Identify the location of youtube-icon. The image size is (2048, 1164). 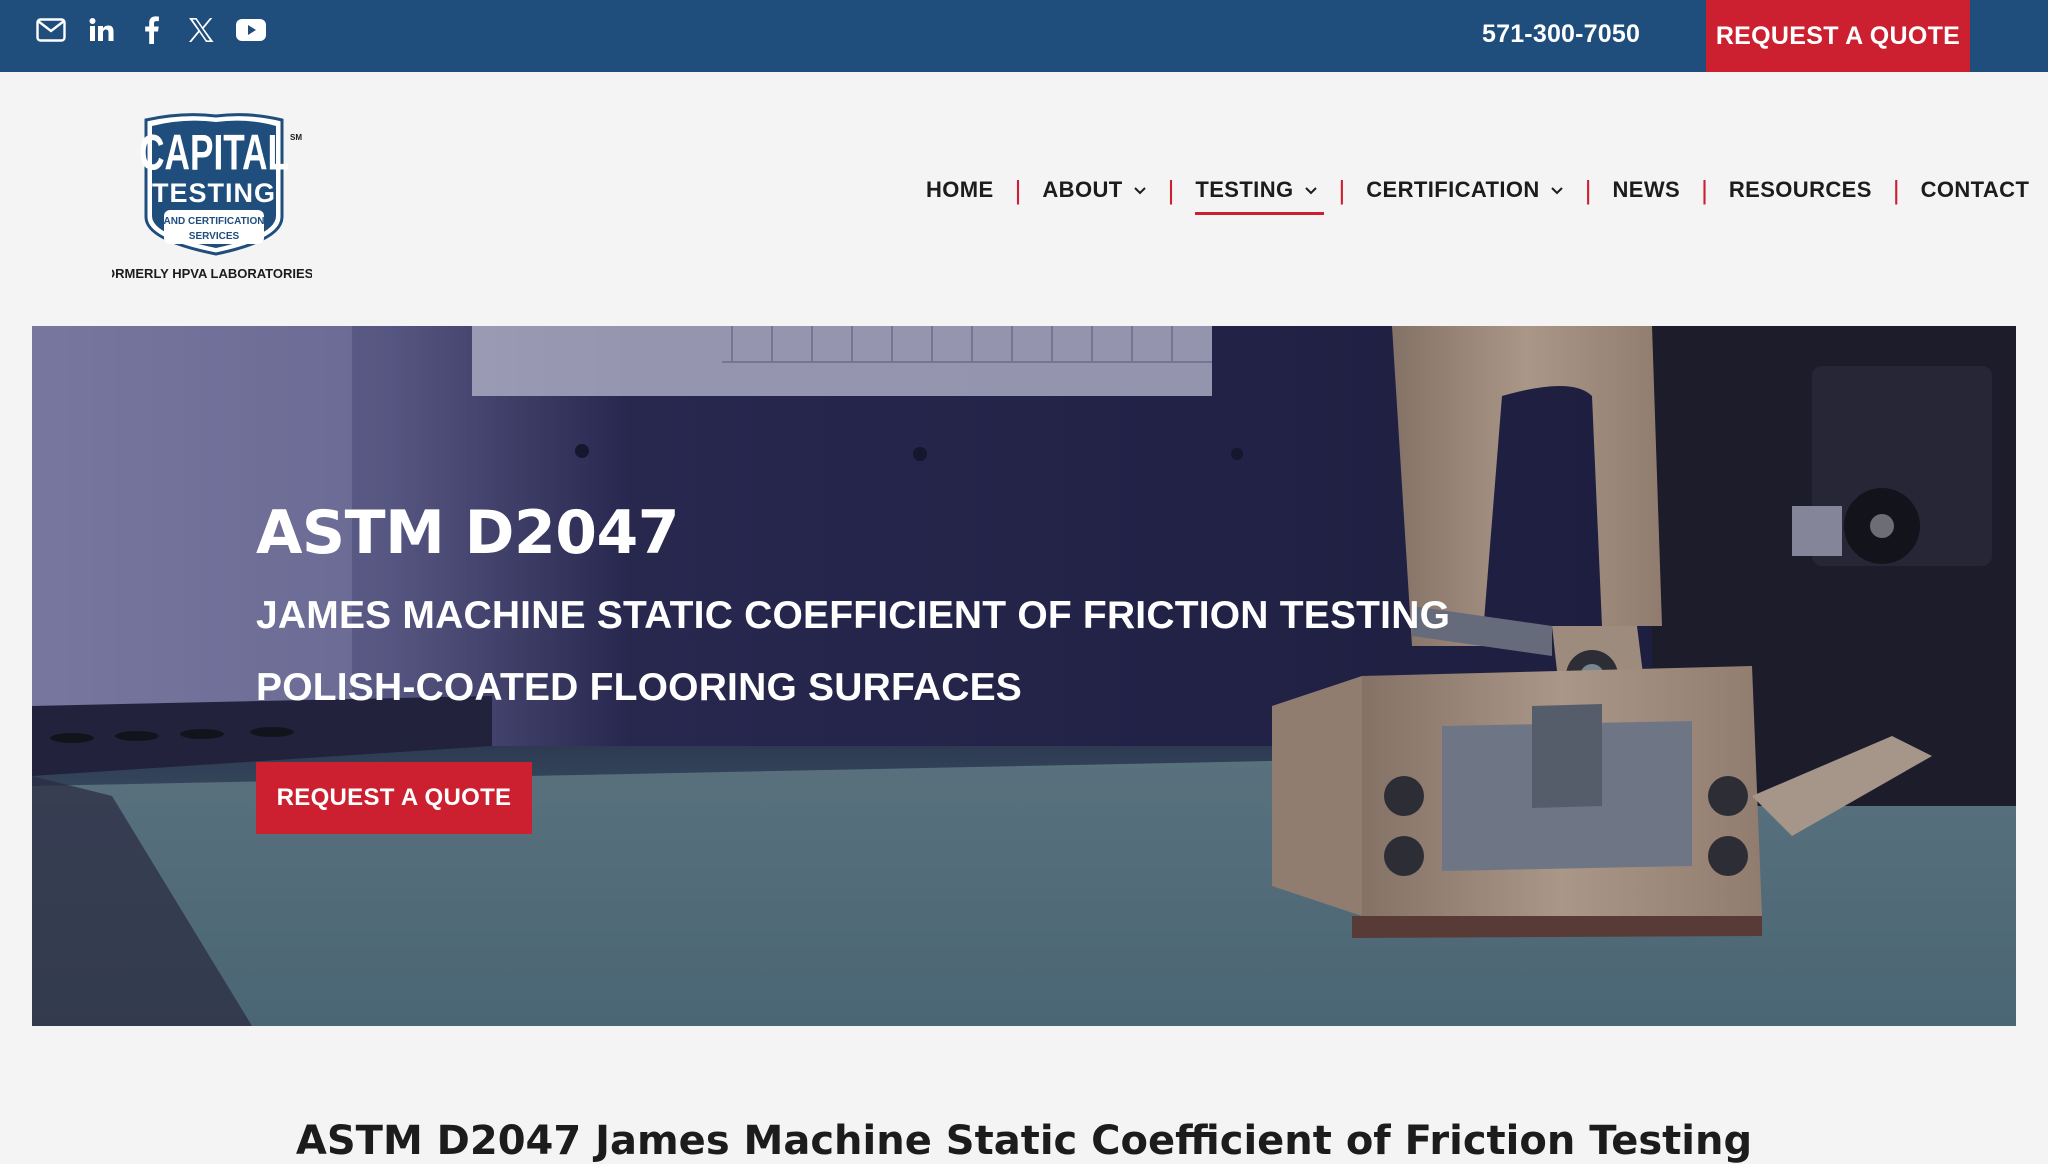
(251, 30).